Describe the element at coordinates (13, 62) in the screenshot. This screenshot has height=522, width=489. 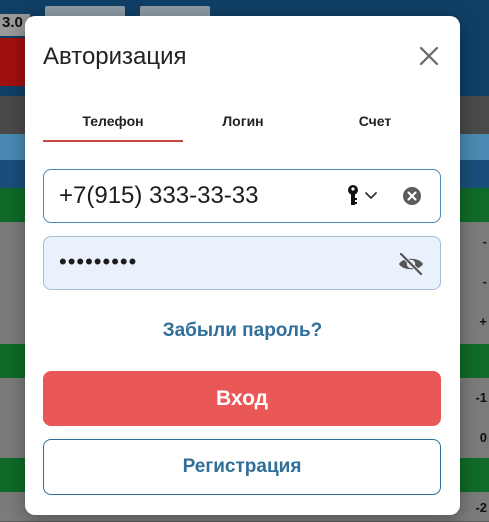
I see `background-red-block` at that location.